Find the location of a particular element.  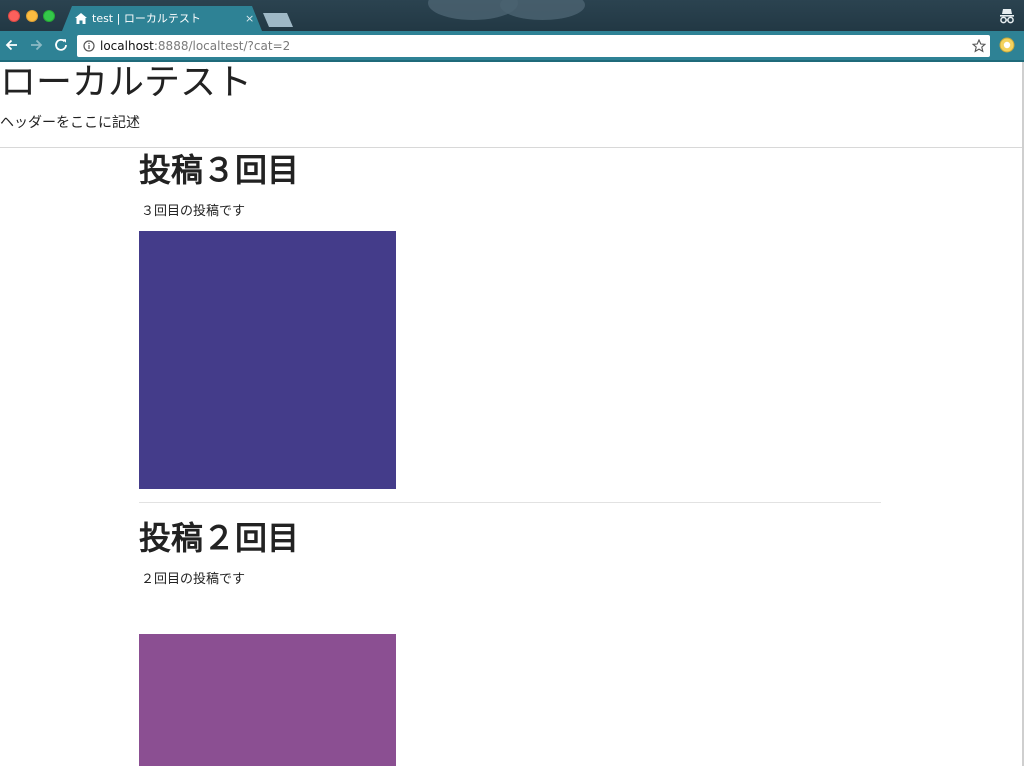

window-titlebar: test | ローカルテスト × is located at coordinates (512, 15).